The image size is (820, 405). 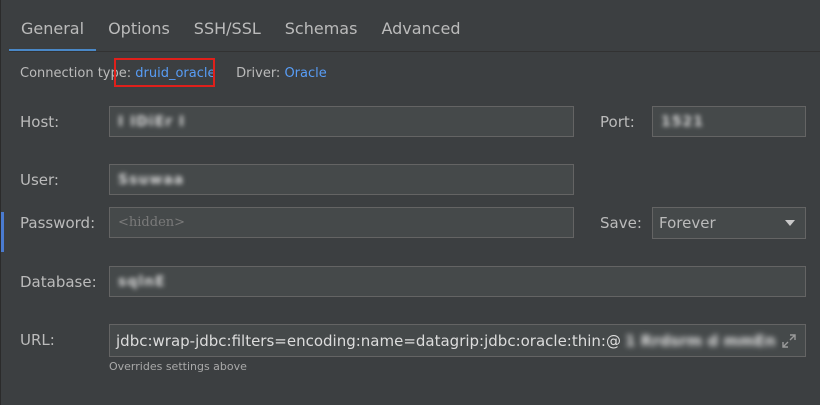 I want to click on save-select-value: Forever, so click(x=687, y=223).